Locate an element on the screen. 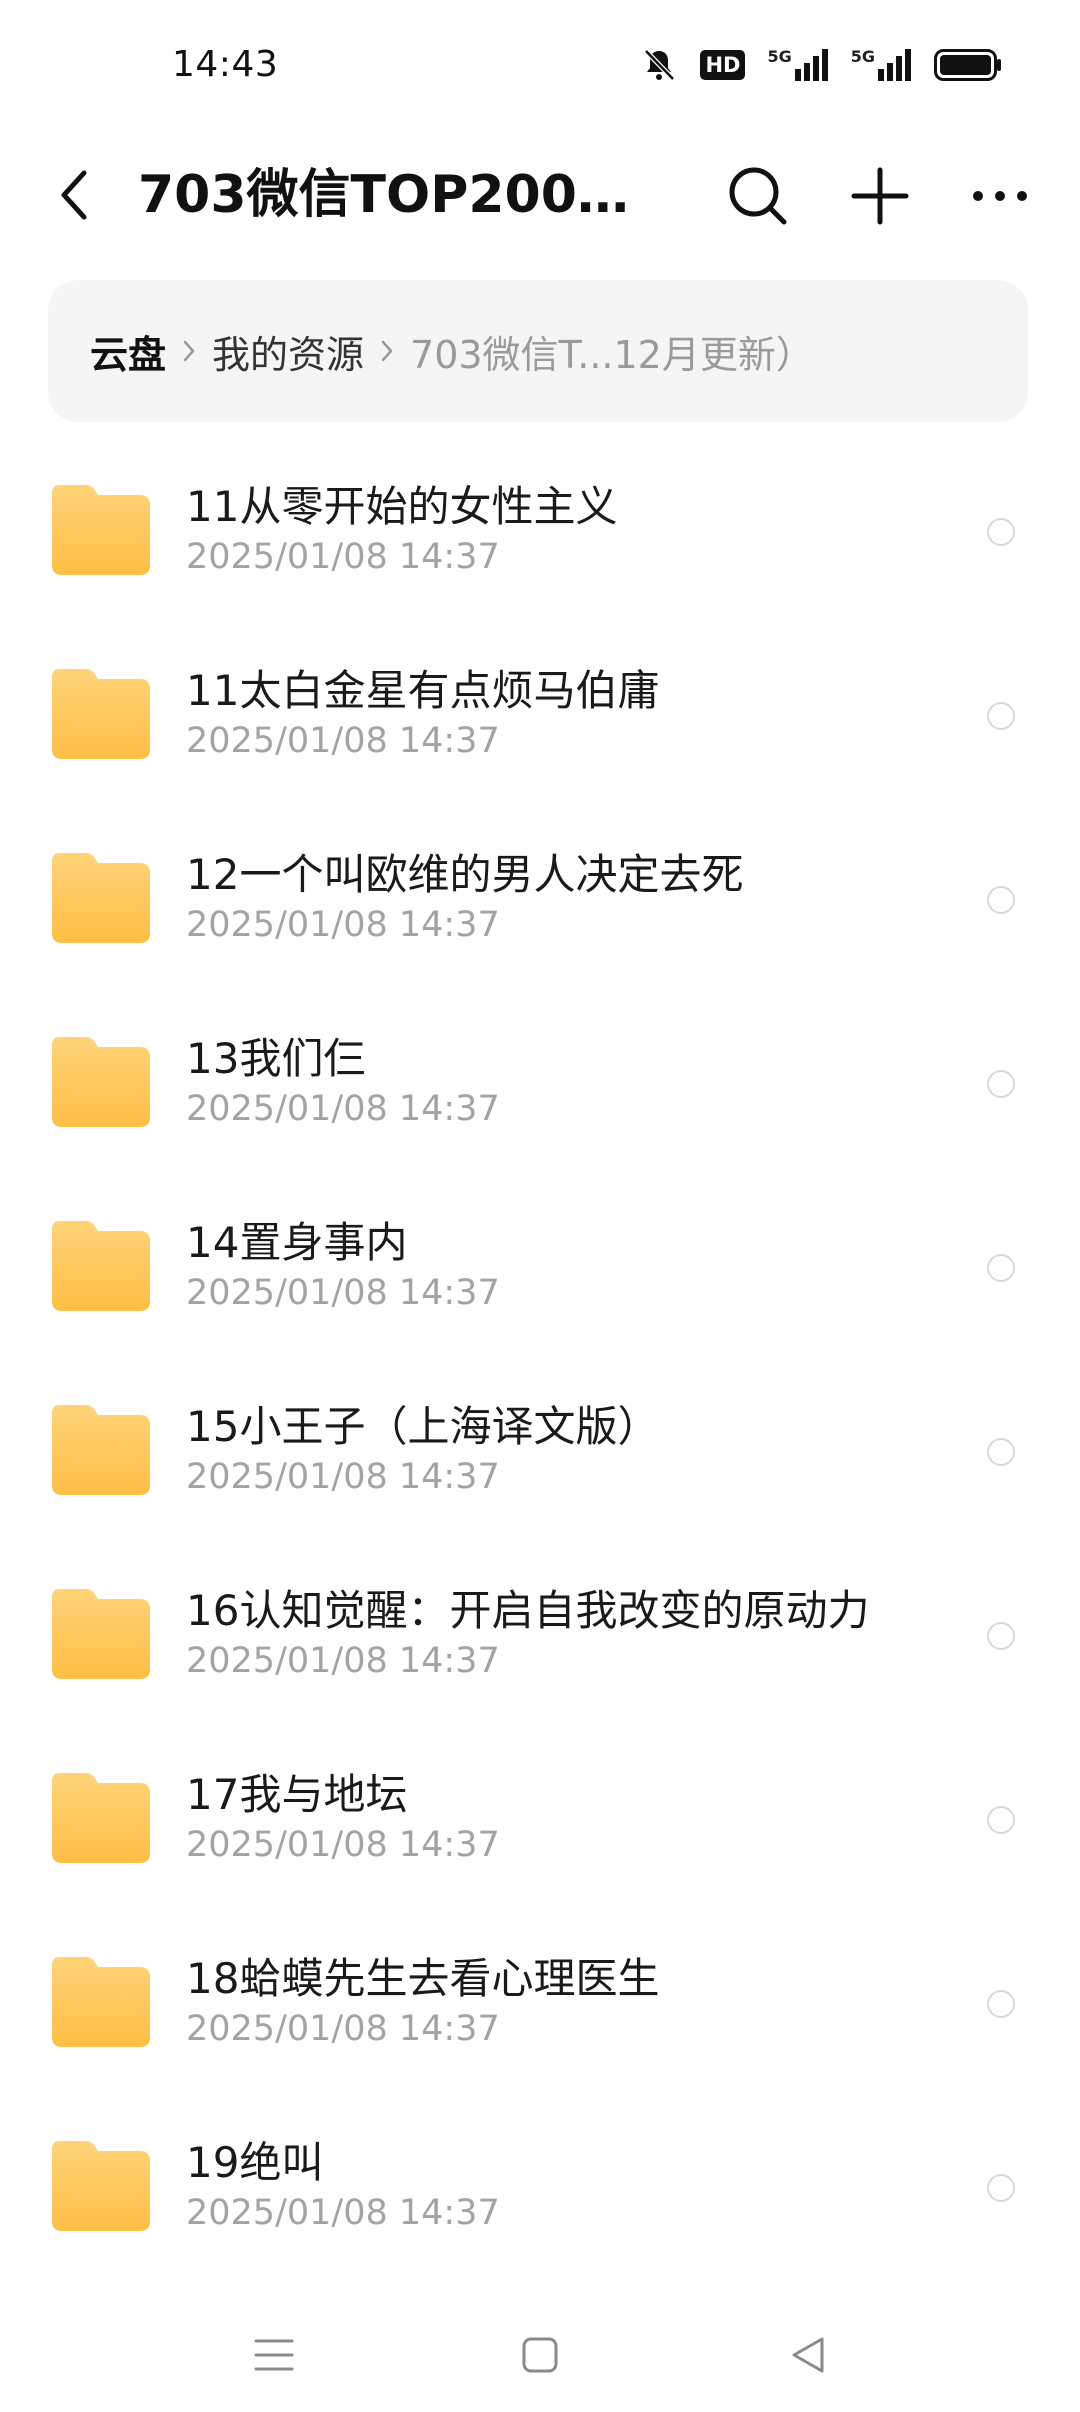  list-item: 14置身事内 2025/01/08 14:37 is located at coordinates (540, 1261).